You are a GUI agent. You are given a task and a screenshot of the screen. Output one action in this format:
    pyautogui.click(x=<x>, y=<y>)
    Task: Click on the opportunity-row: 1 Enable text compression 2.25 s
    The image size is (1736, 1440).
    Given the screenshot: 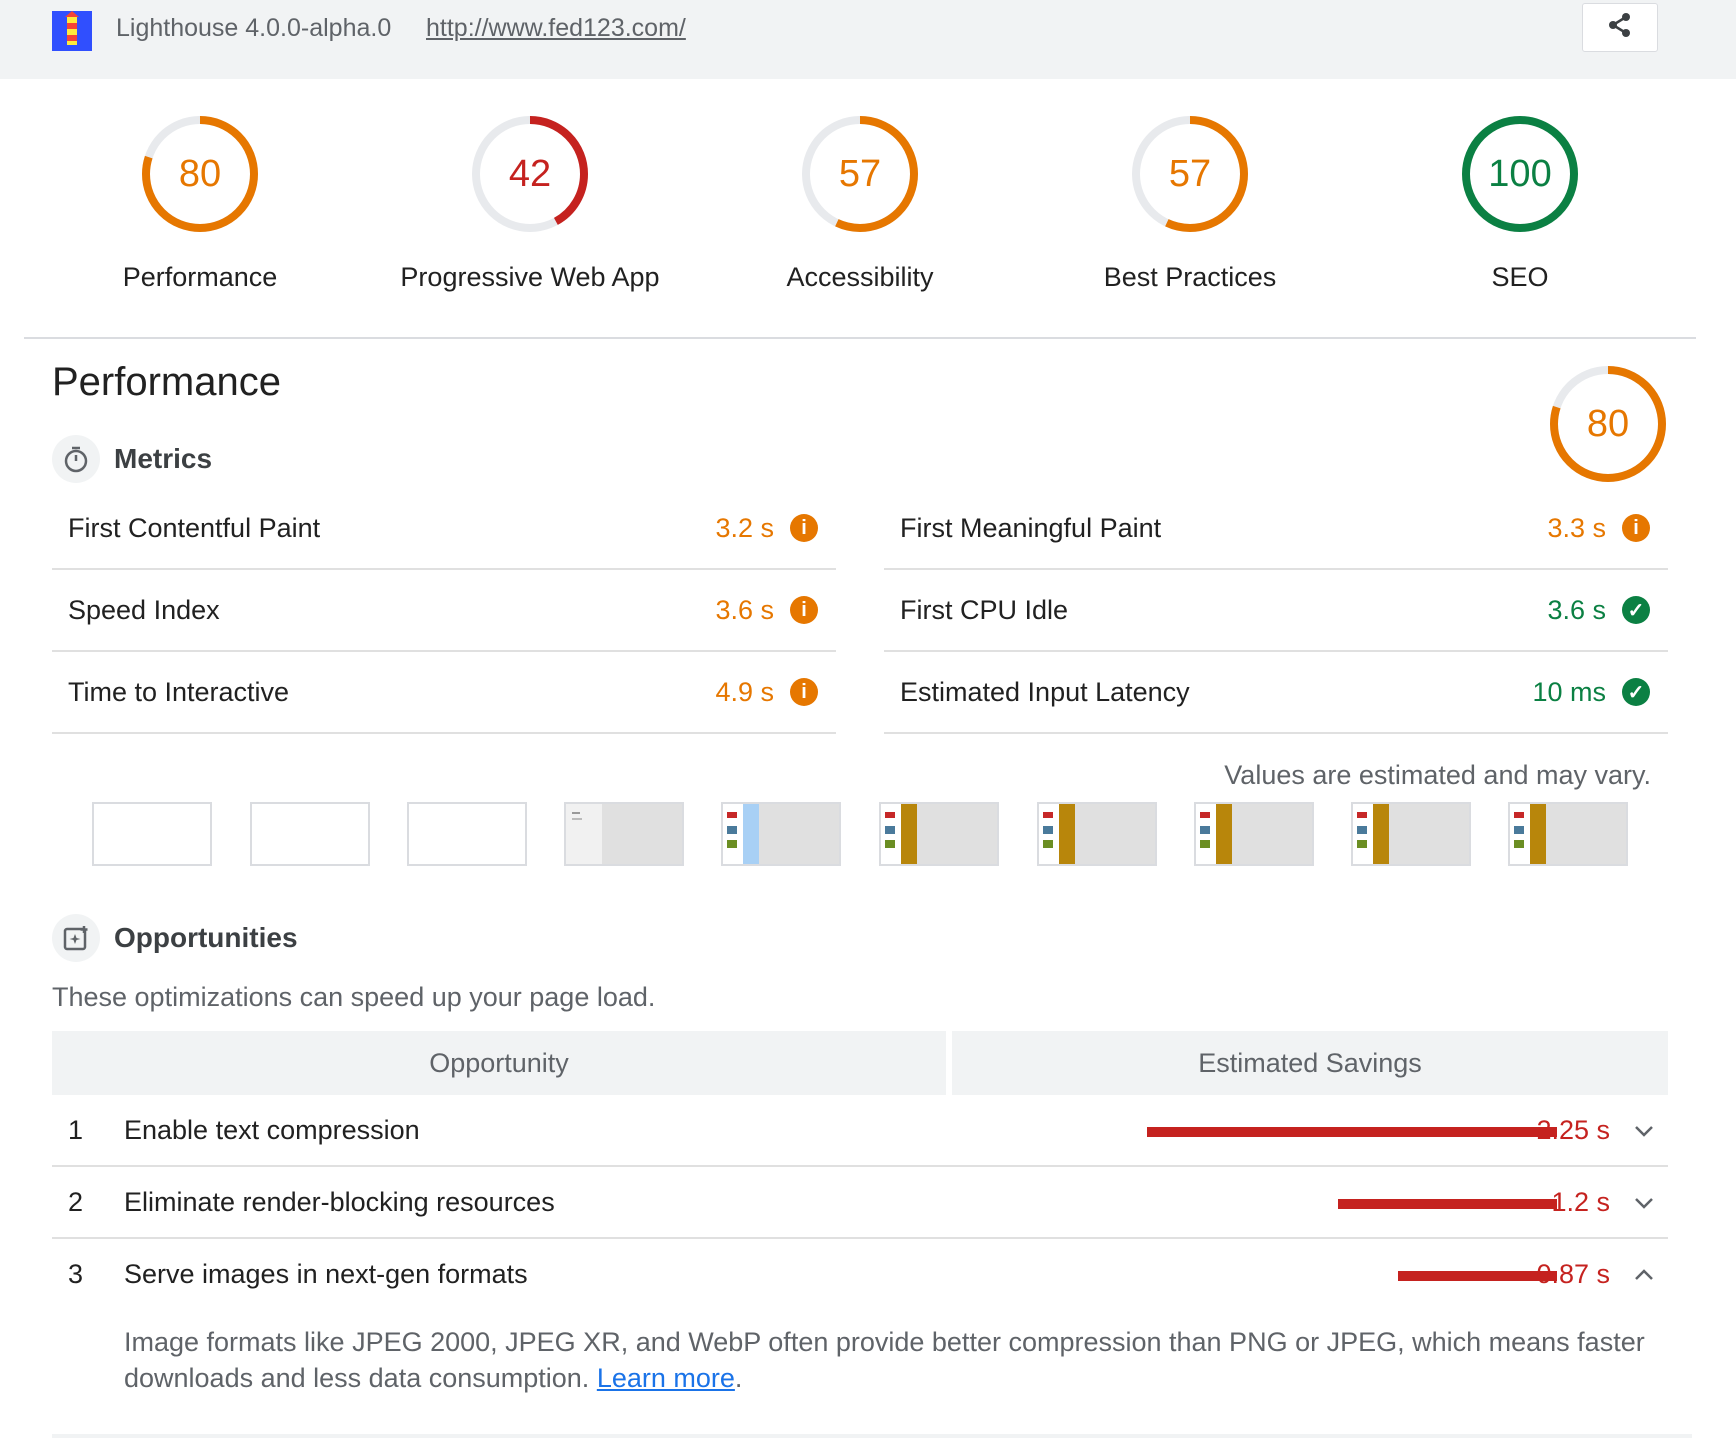 What is the action you would take?
    pyautogui.click(x=860, y=1131)
    